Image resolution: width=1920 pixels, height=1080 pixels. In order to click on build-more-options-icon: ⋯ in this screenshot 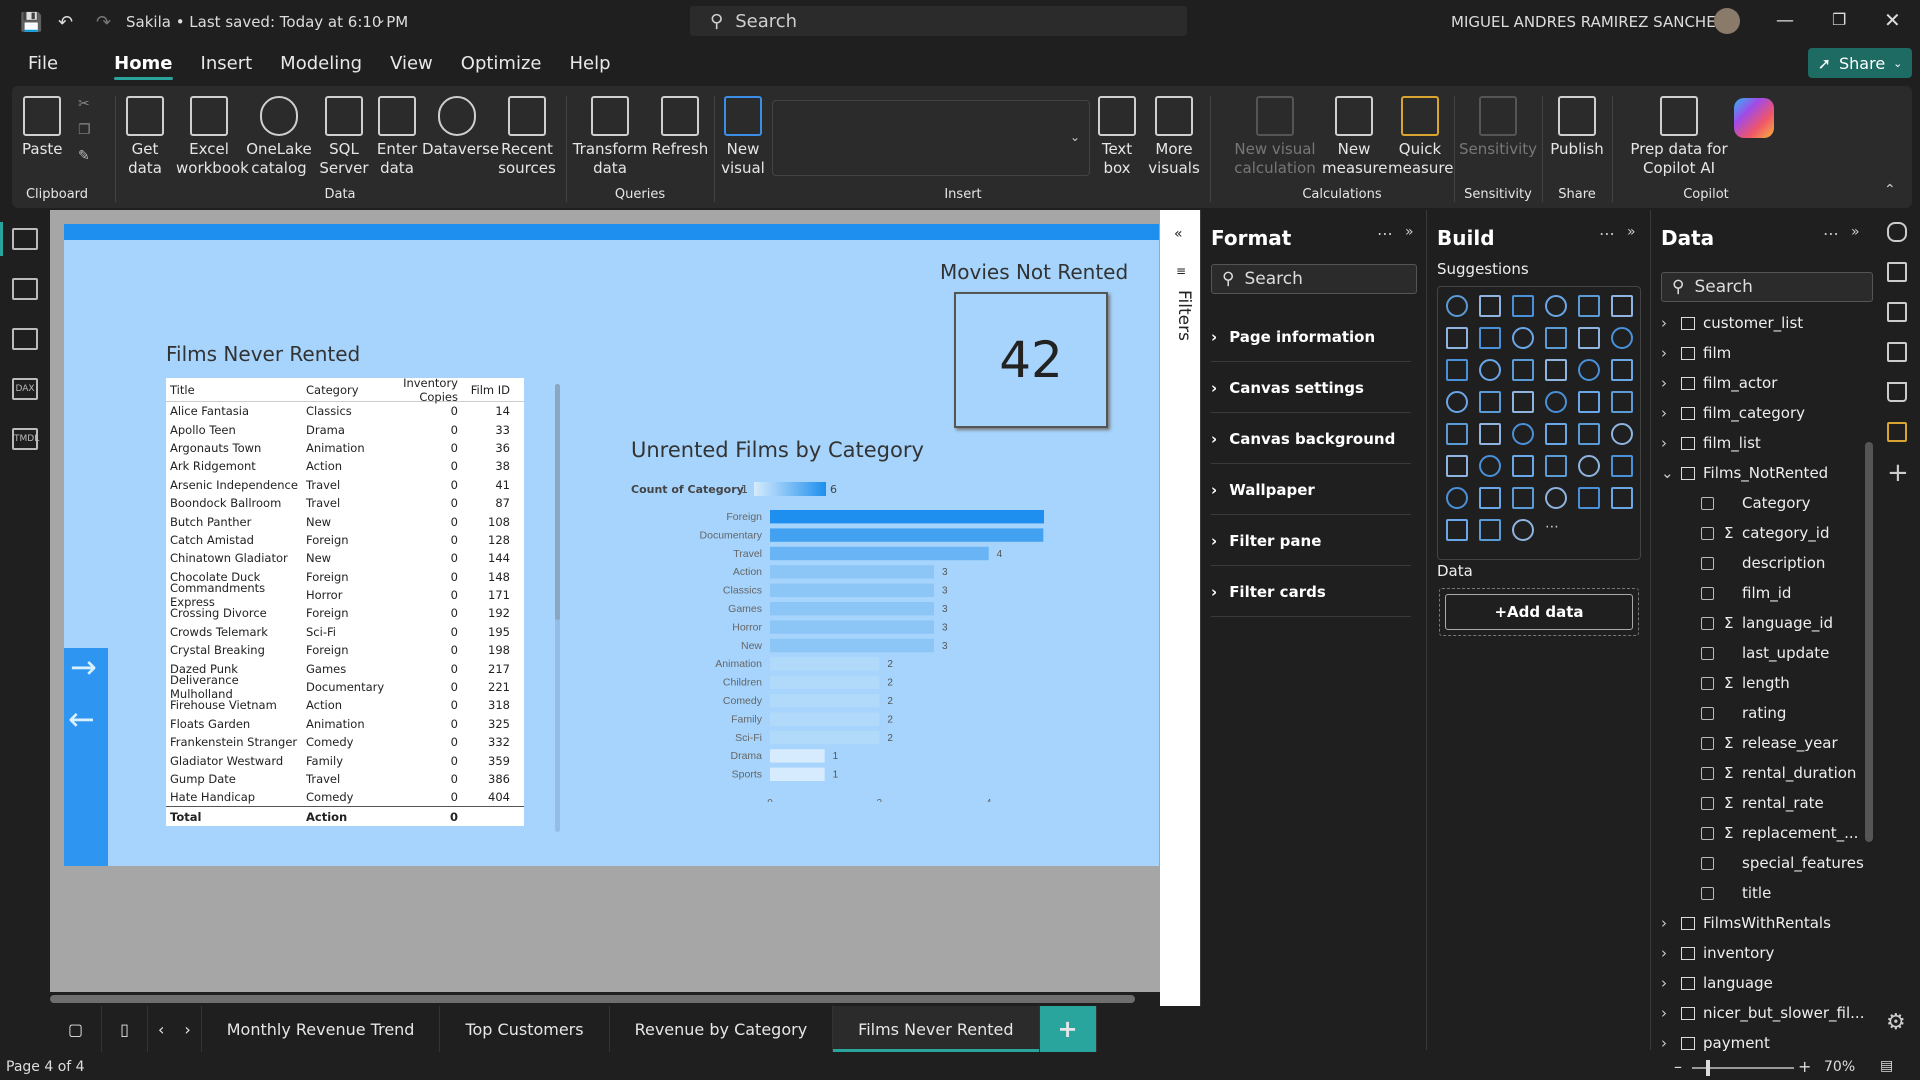, I will do `click(1607, 233)`.